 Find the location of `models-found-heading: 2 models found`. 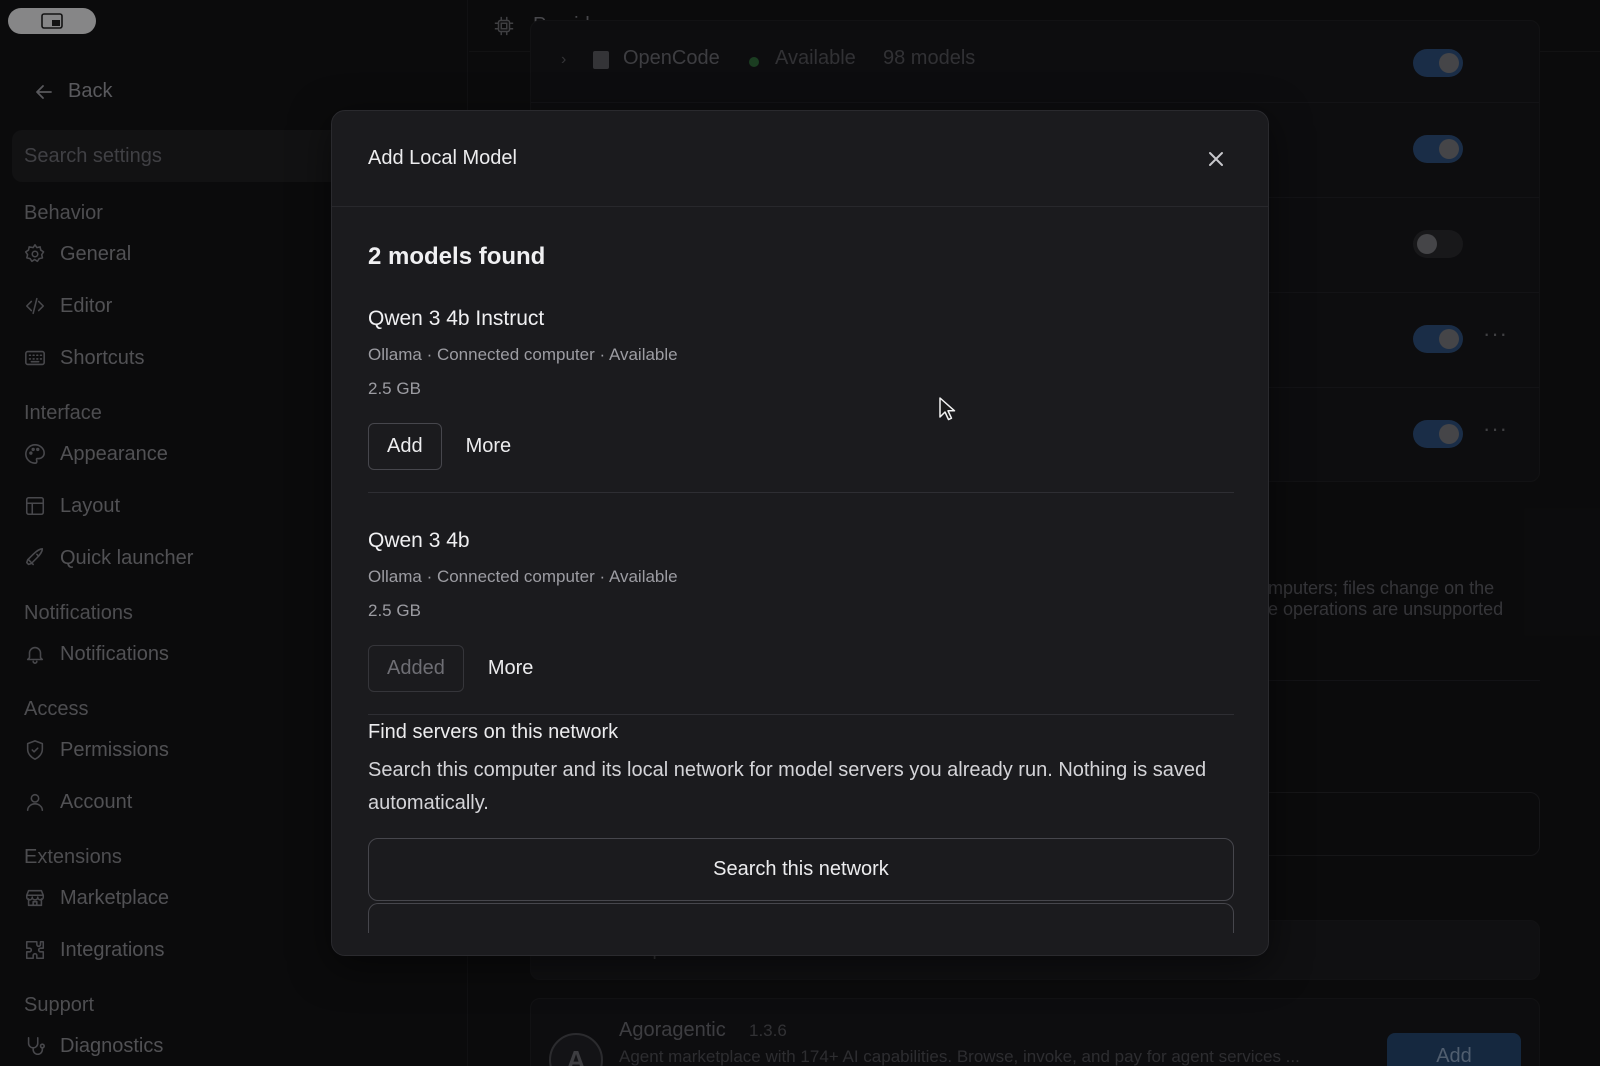

models-found-heading: 2 models found is located at coordinates (457, 256).